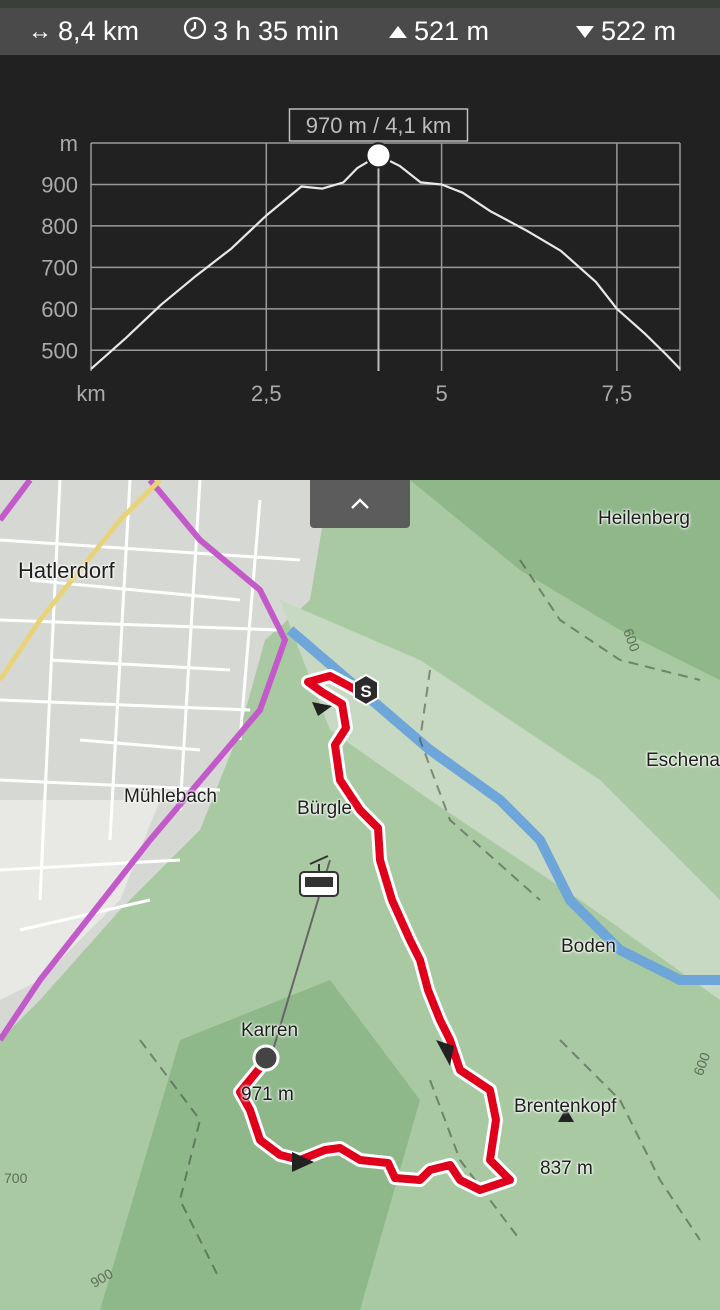  Describe the element at coordinates (59, 226) in the screenshot. I see `y-tick-label: 800` at that location.